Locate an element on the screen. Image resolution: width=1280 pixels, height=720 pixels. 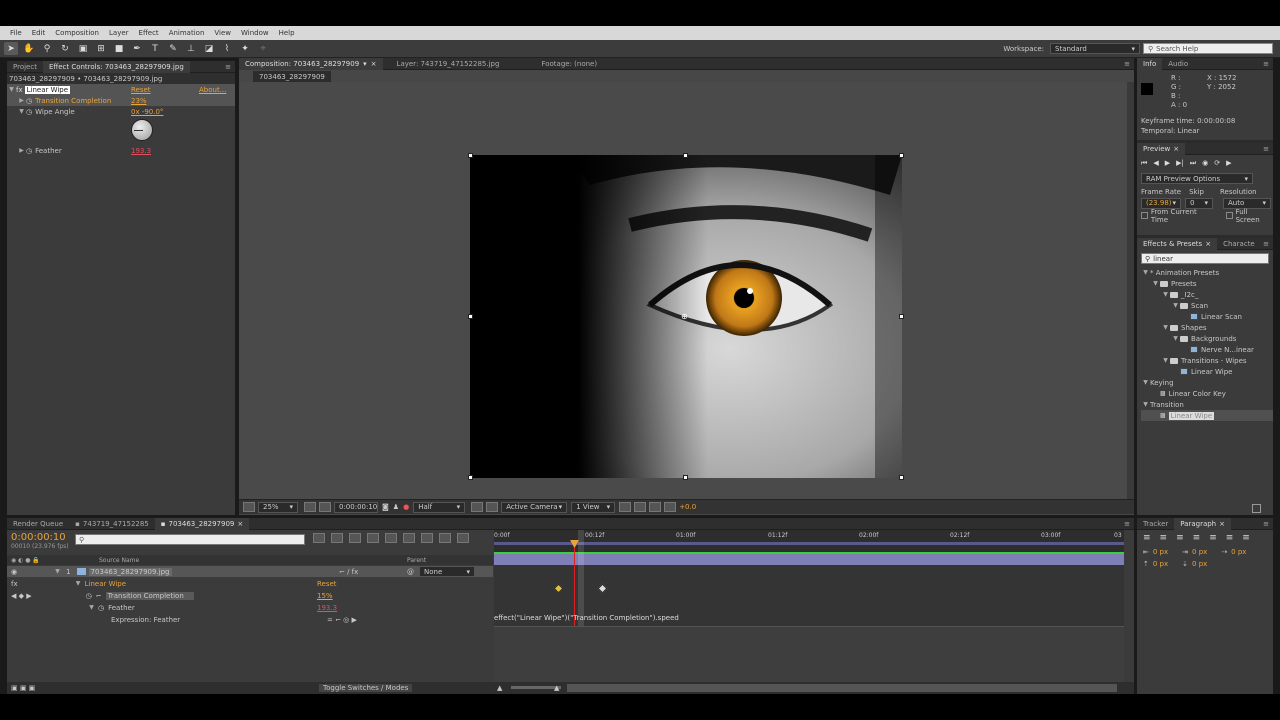
search-help-input: ⚲ Search Help is located at coordinates (1208, 48).